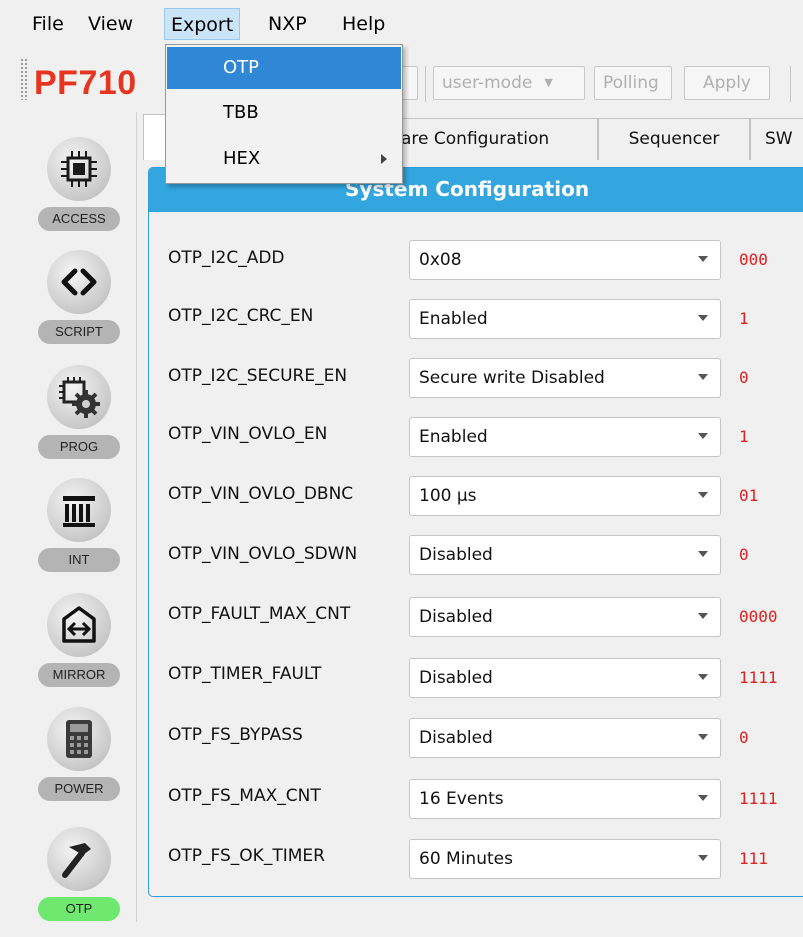  What do you see at coordinates (79, 560) in the screenshot?
I see `sidebar-item-label: INT` at bounding box center [79, 560].